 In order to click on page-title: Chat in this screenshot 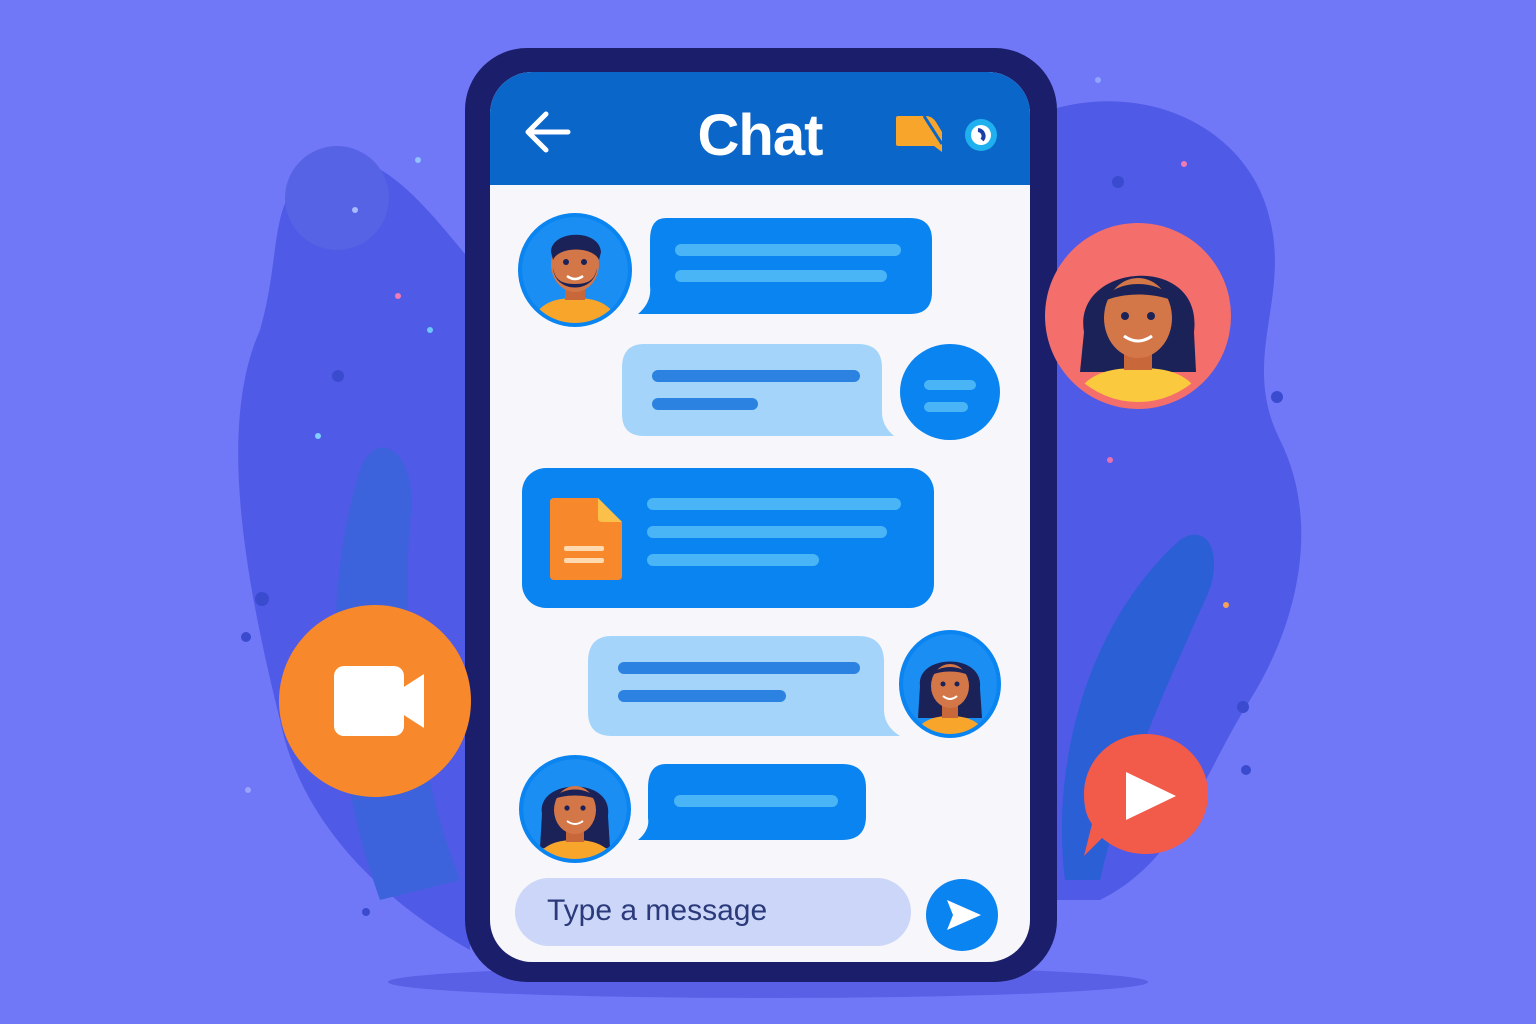, I will do `click(760, 135)`.